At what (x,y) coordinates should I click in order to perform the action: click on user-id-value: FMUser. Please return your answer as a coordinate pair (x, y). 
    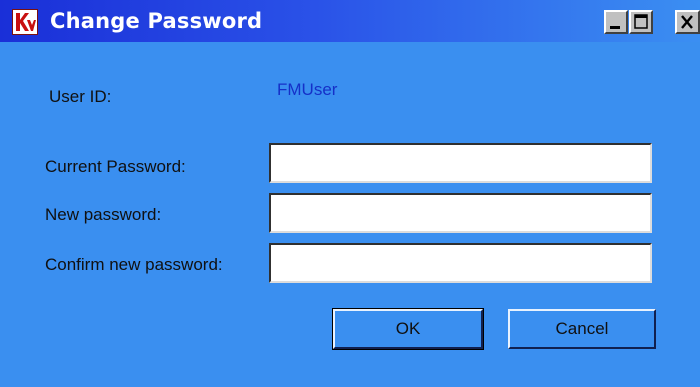
    Looking at the image, I should click on (307, 89).